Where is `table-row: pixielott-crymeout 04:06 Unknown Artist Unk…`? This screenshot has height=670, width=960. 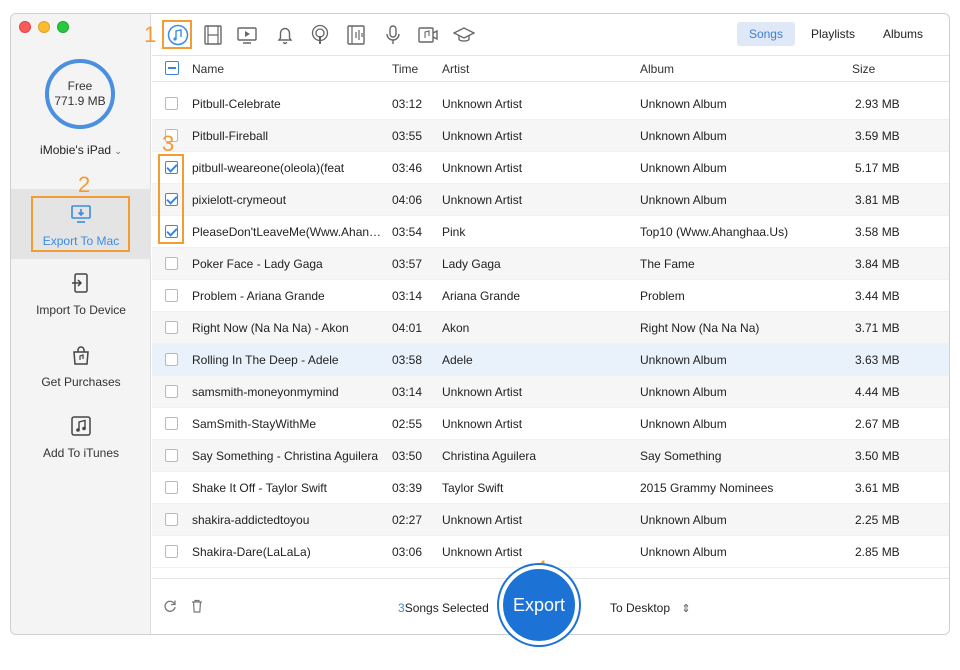 table-row: pixielott-crymeout 04:06 Unknown Artist Unk… is located at coordinates (550, 200).